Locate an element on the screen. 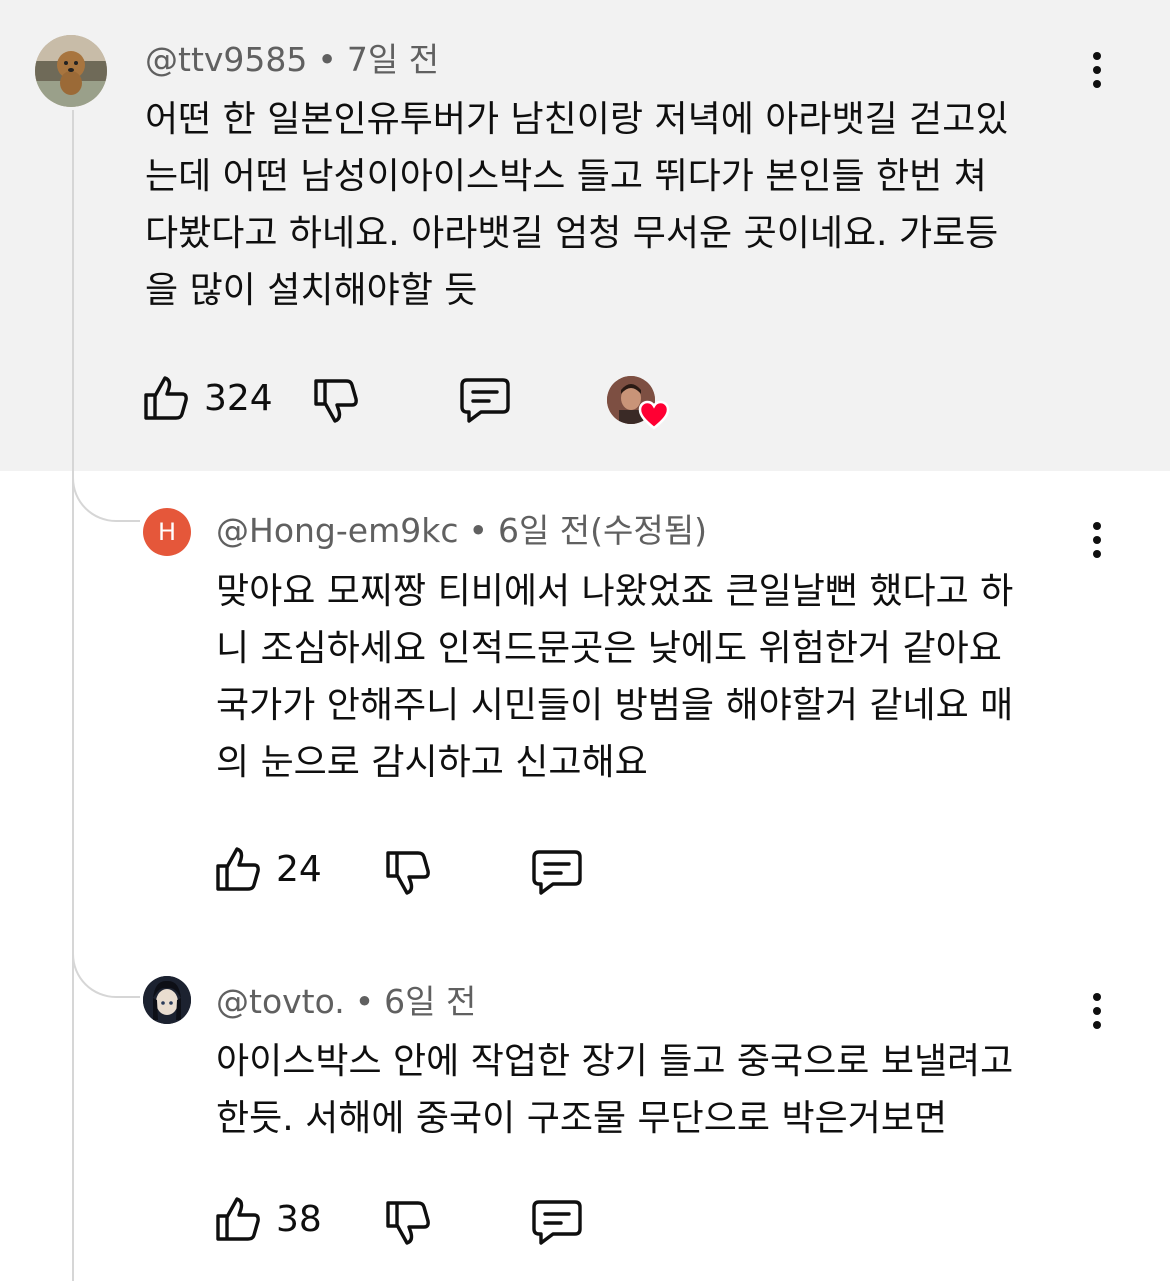 The image size is (1170, 1281). like-count: 38 is located at coordinates (299, 1219).